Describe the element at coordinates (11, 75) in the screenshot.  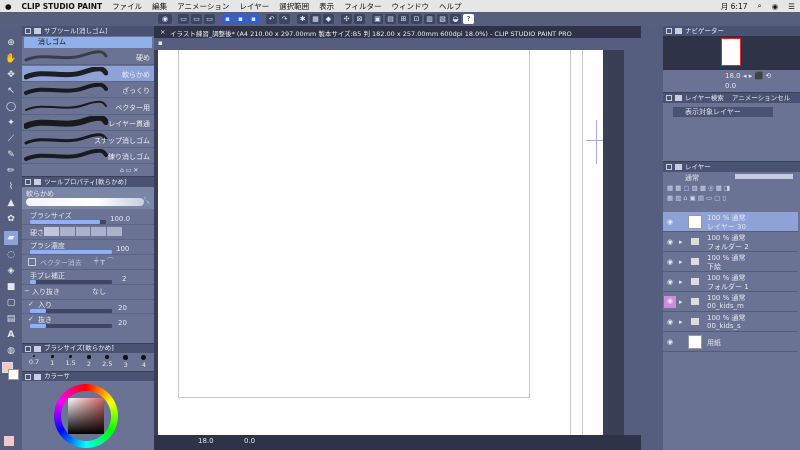
I see `move-tool-icon: ✥` at that location.